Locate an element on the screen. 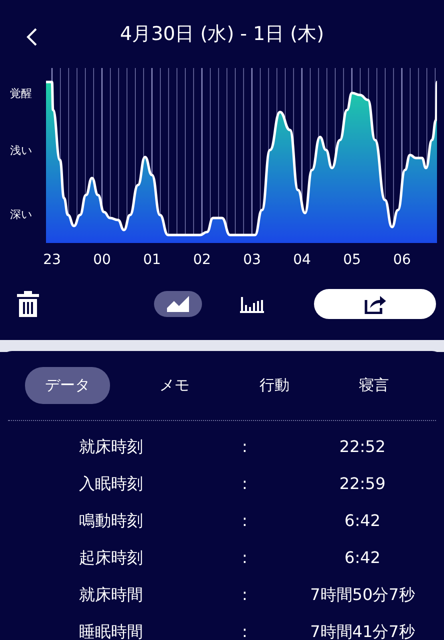 This screenshot has width=444, height=640. field-value: 22:59 is located at coordinates (362, 484).